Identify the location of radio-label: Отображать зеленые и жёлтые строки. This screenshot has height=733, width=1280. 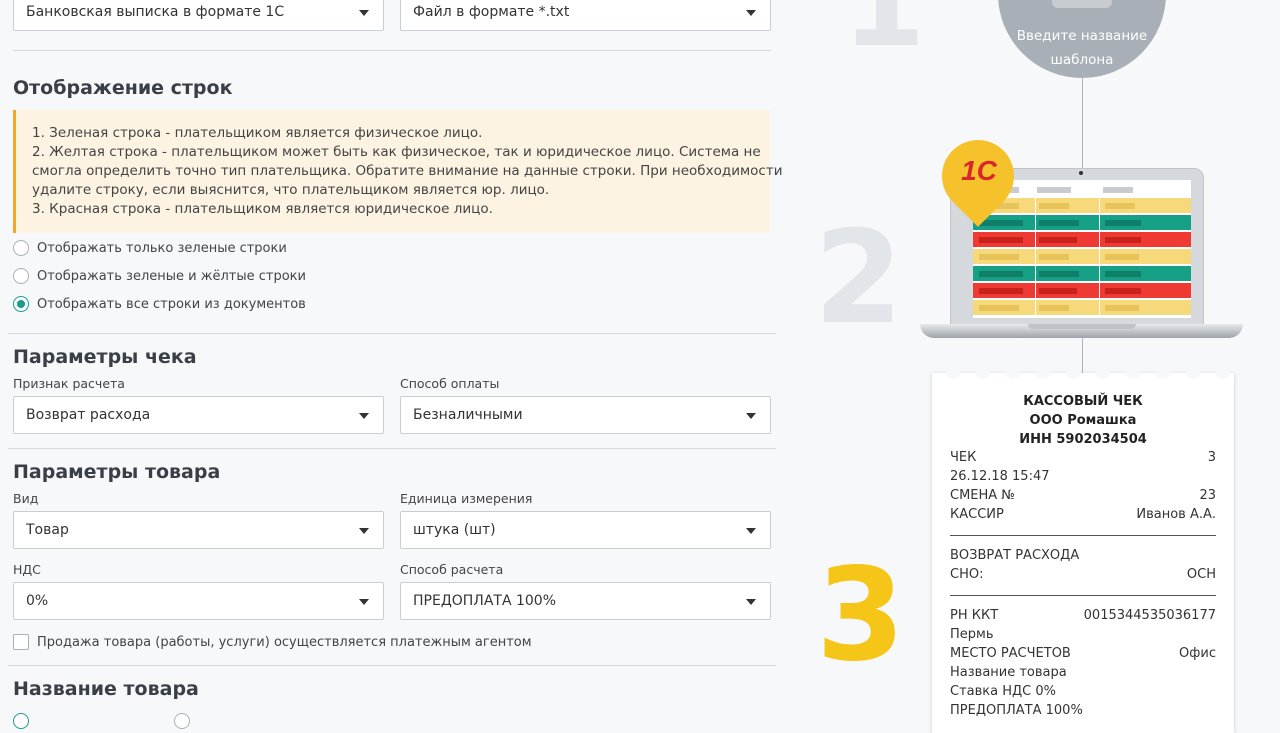
(171, 276).